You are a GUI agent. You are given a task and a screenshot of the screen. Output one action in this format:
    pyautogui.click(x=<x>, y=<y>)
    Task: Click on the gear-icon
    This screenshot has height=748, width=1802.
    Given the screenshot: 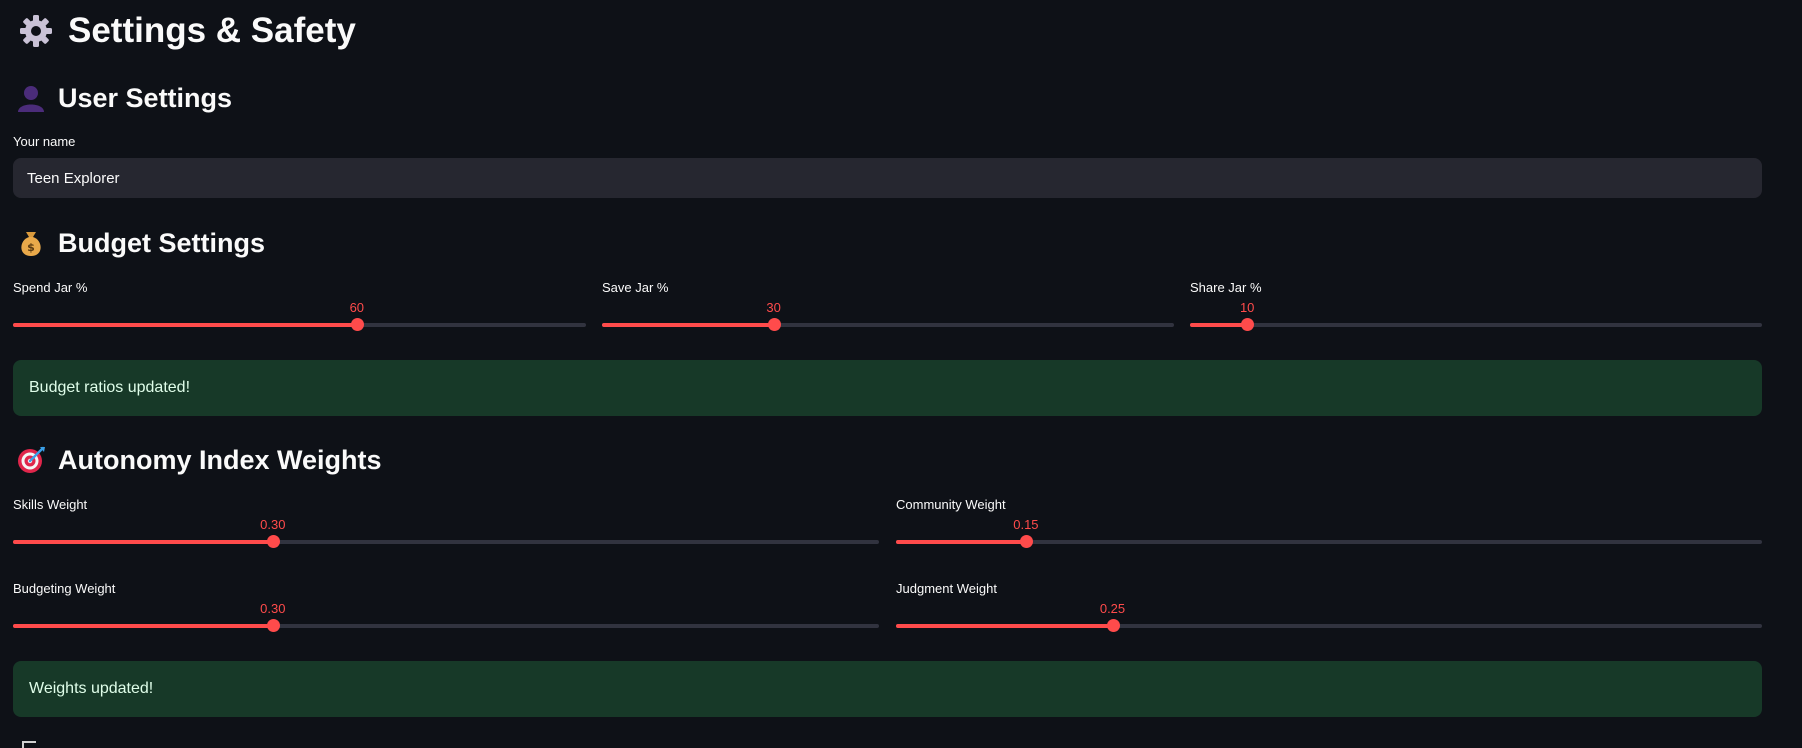 What is the action you would take?
    pyautogui.click(x=36, y=31)
    